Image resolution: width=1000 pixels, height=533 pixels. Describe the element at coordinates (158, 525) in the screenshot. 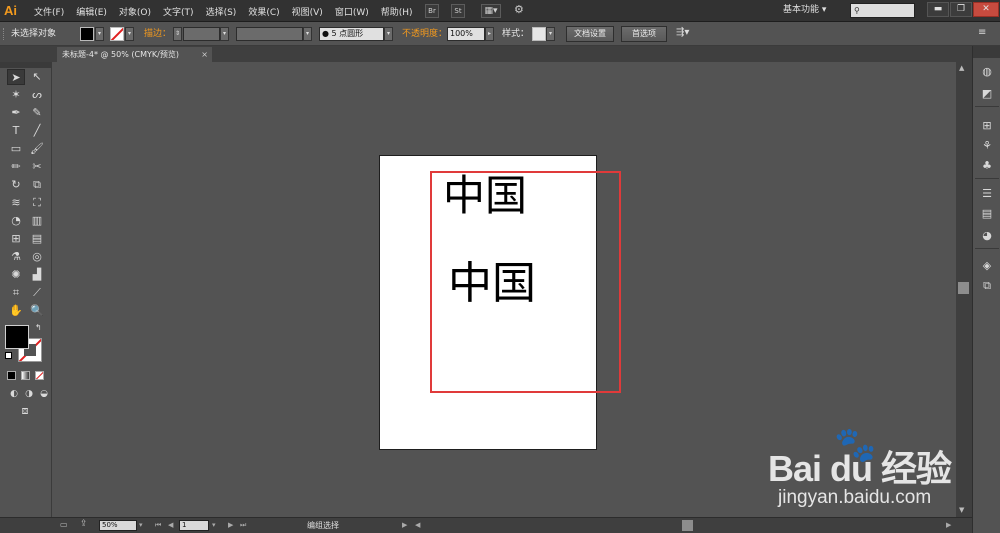

I see `first-artboard-icon: ⏮` at that location.